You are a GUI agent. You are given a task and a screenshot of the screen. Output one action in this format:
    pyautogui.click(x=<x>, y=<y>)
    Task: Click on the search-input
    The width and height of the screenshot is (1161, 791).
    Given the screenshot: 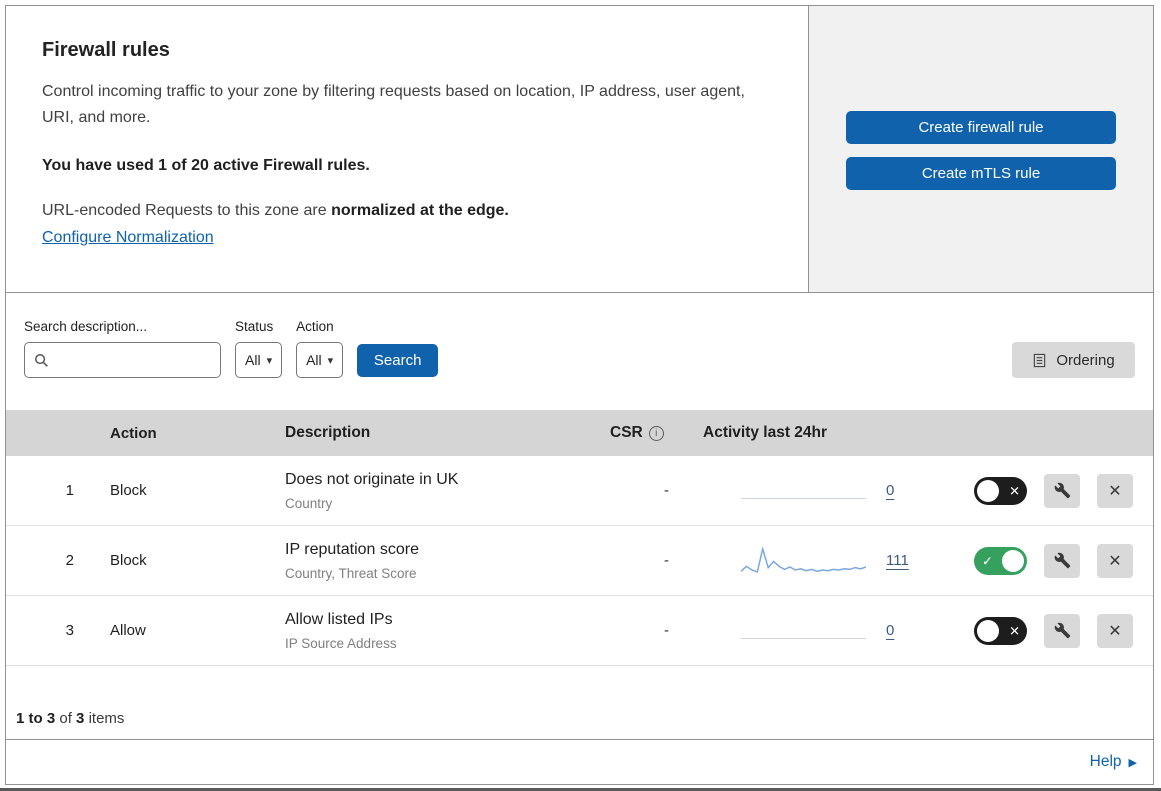 What is the action you would take?
    pyautogui.click(x=137, y=360)
    